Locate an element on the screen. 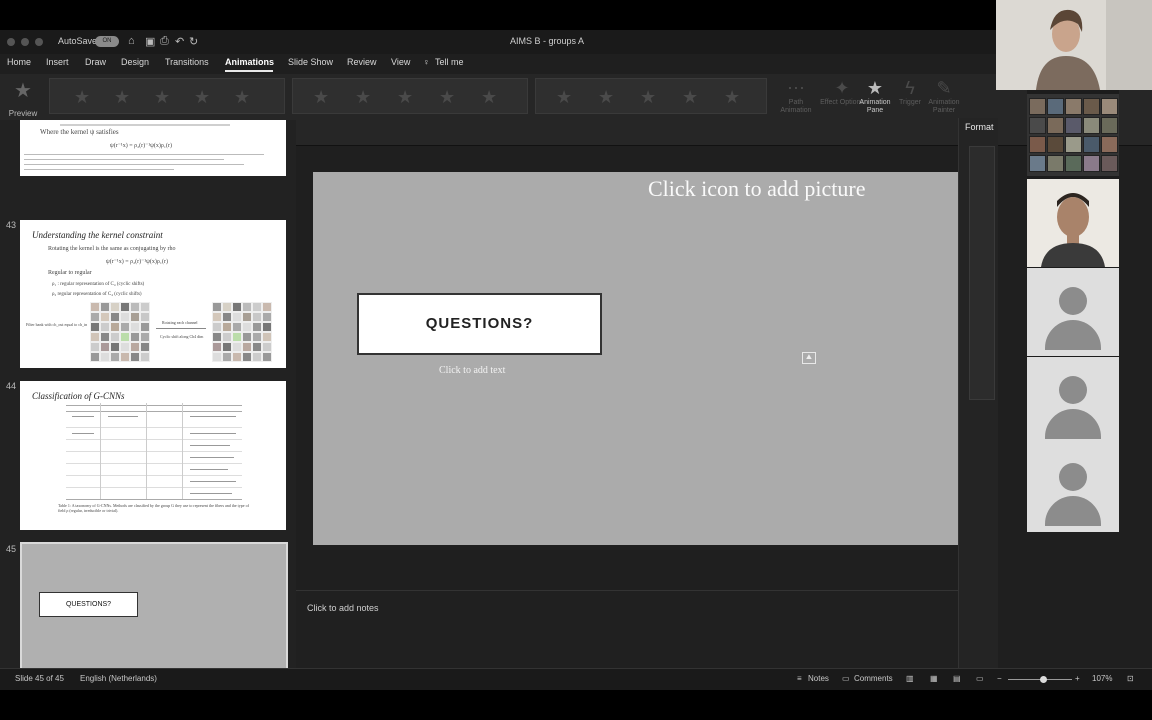  slide-sorter-icon: ▦ is located at coordinates (934, 678).